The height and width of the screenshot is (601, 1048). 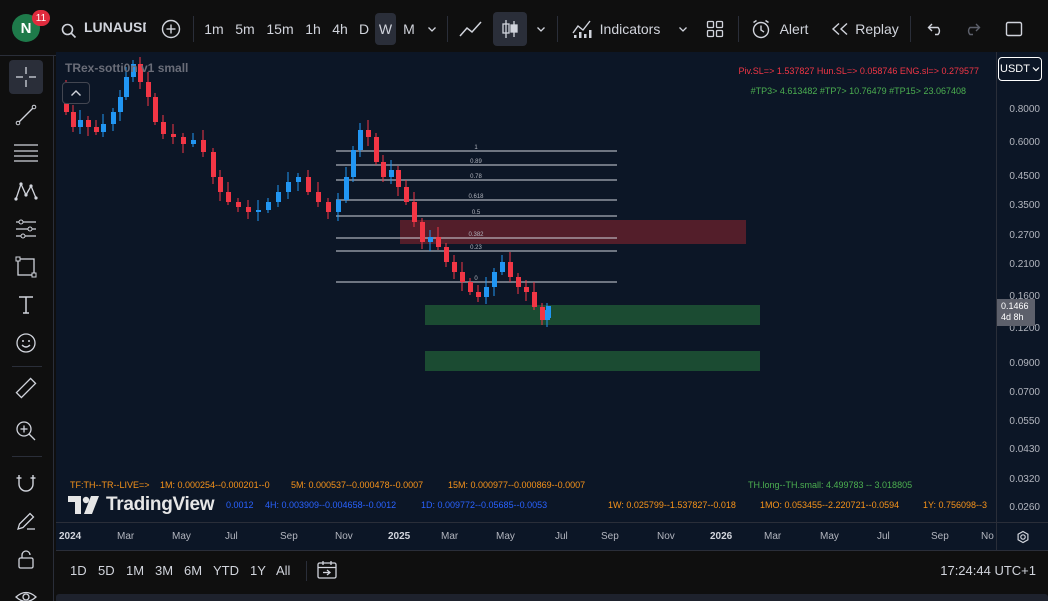 I want to click on eye-icon, so click(x=26, y=590).